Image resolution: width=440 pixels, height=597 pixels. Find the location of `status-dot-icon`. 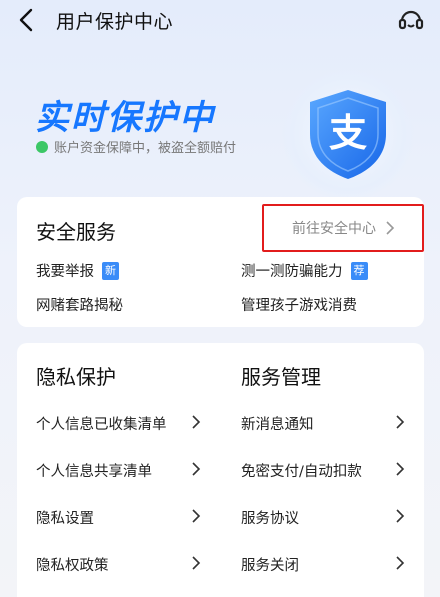

status-dot-icon is located at coordinates (42, 146).